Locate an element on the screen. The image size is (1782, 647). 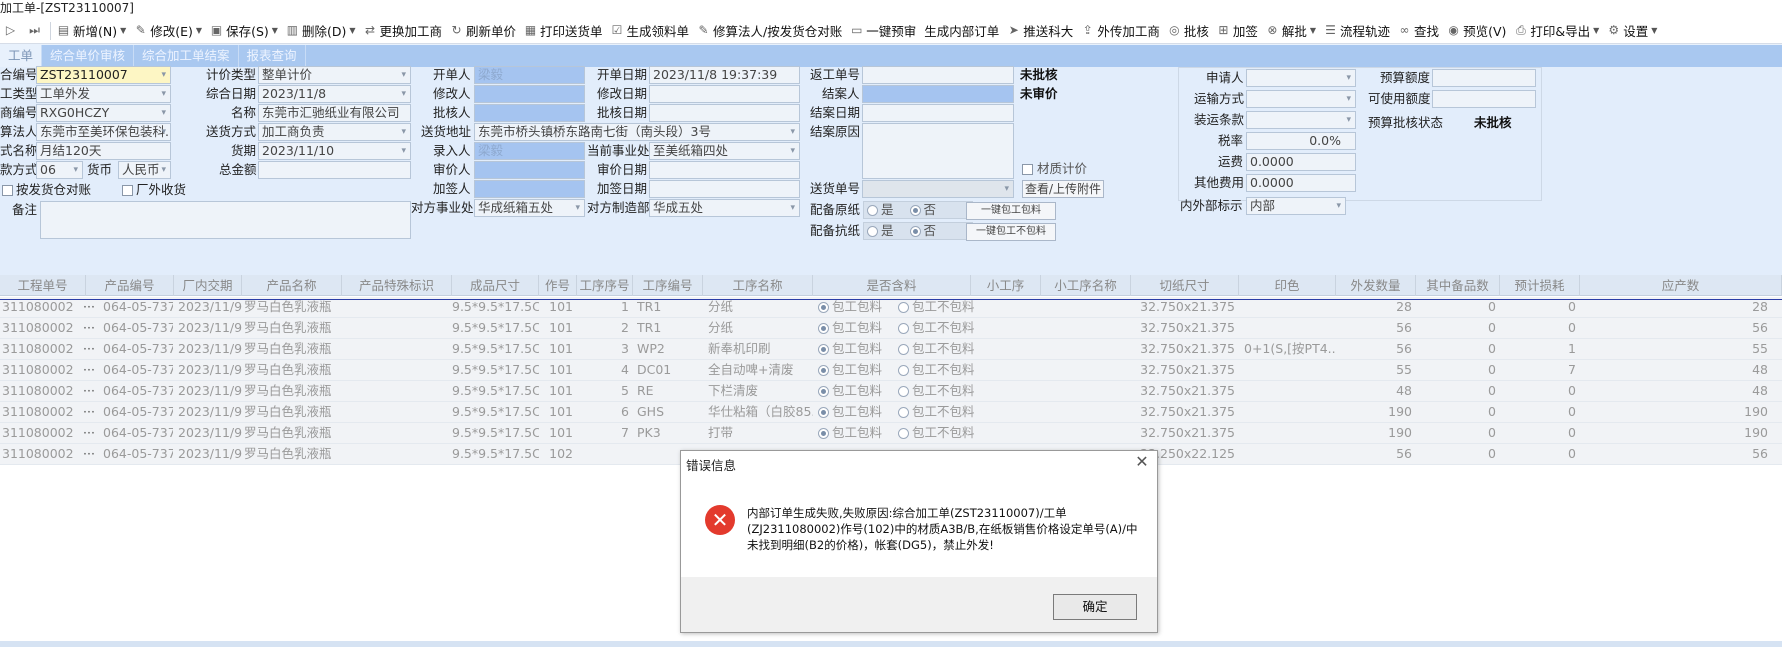
column-header: 工序编号 is located at coordinates (668, 285).